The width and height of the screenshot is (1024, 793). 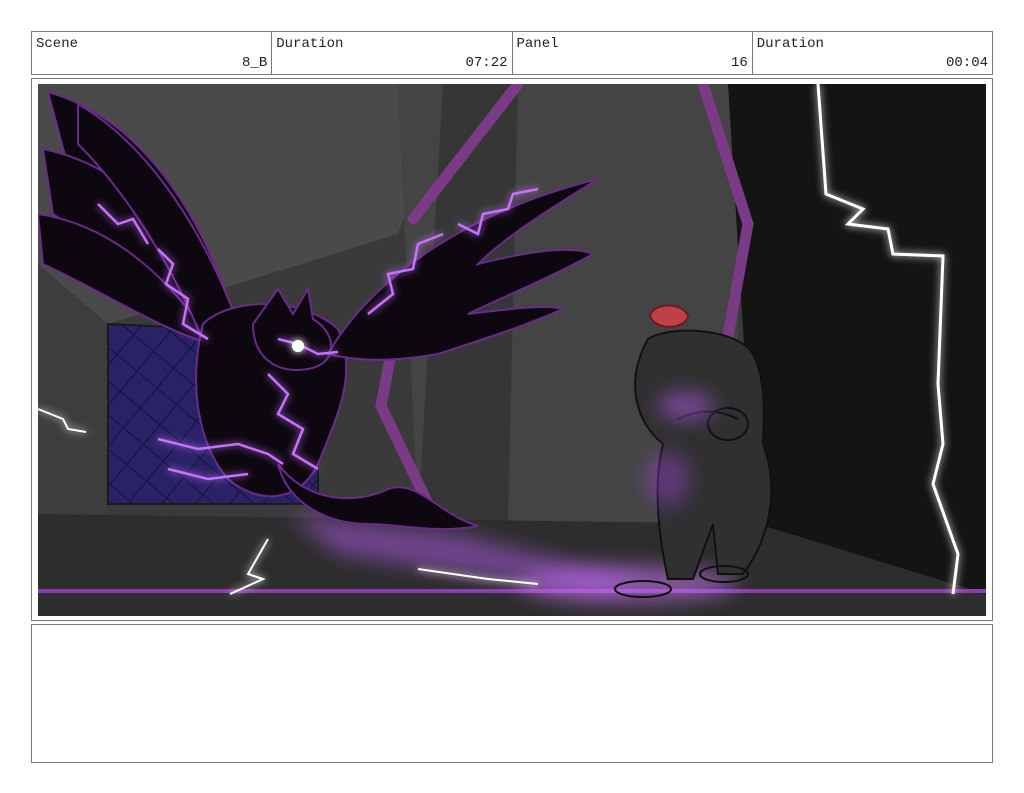 I want to click on panel-duration-label: Duration, so click(x=790, y=44).